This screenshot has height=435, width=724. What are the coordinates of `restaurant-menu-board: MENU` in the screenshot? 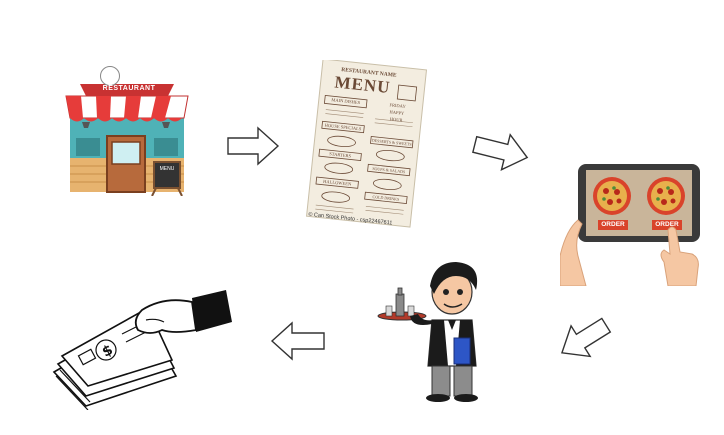 It's located at (167, 169).